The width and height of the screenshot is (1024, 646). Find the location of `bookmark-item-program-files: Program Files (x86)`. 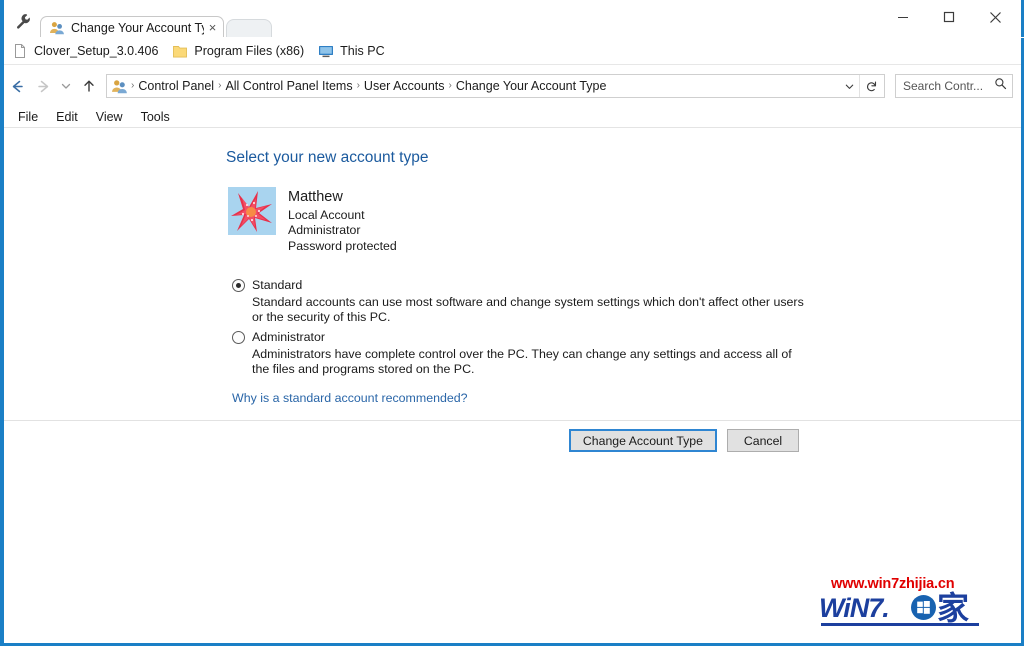

bookmark-item-program-files: Program Files (x86) is located at coordinates (238, 51).